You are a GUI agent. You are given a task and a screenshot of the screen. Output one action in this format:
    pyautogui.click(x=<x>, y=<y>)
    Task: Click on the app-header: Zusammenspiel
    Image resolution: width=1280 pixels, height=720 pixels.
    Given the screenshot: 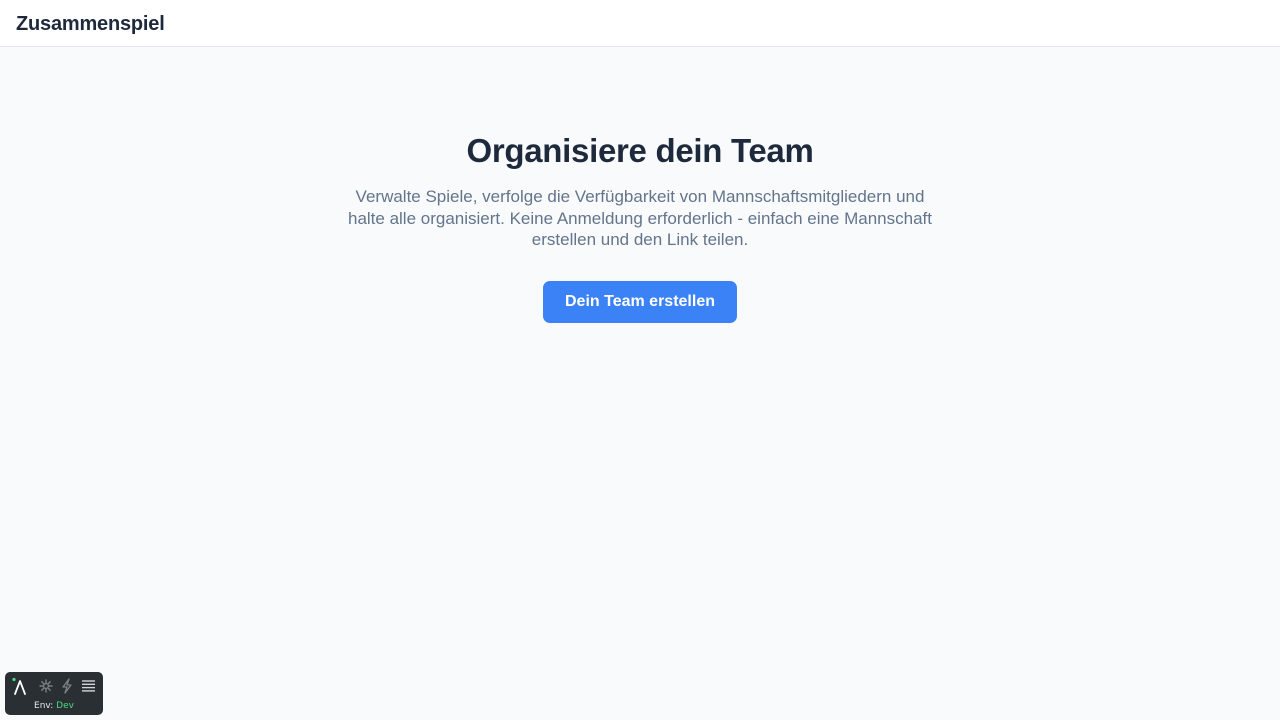 What is the action you would take?
    pyautogui.click(x=640, y=23)
    